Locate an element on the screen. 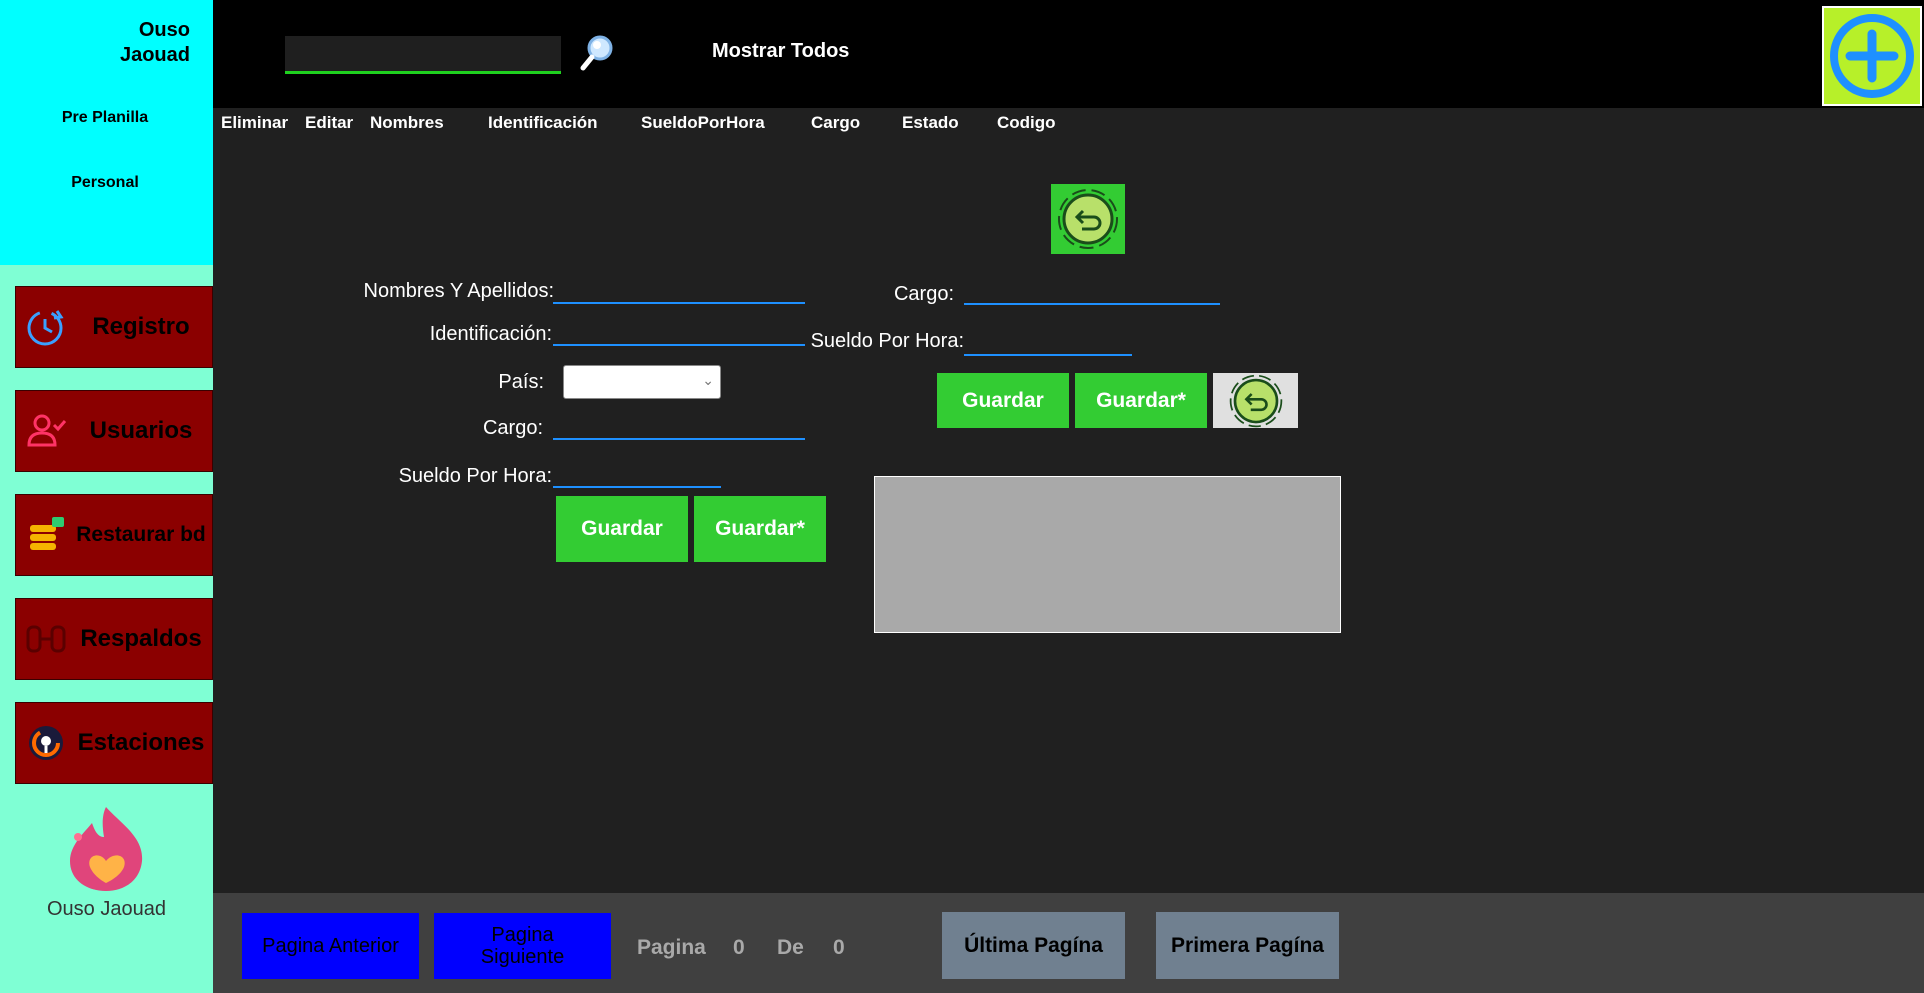  current-page: 0 is located at coordinates (739, 947).